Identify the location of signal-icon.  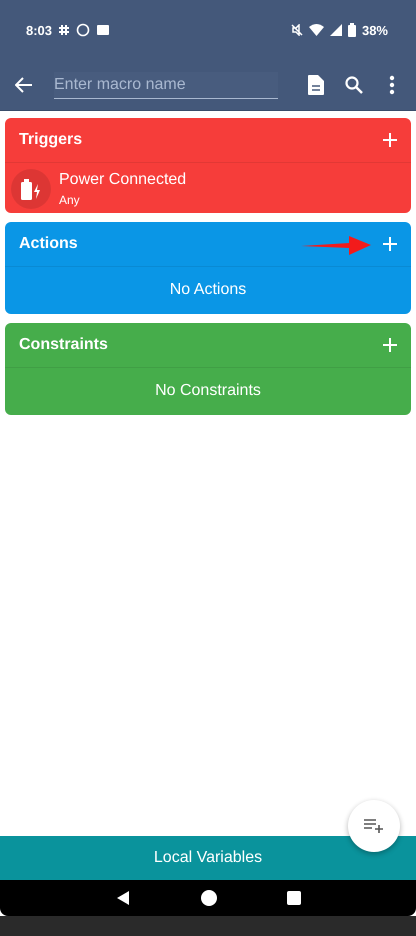
(336, 30).